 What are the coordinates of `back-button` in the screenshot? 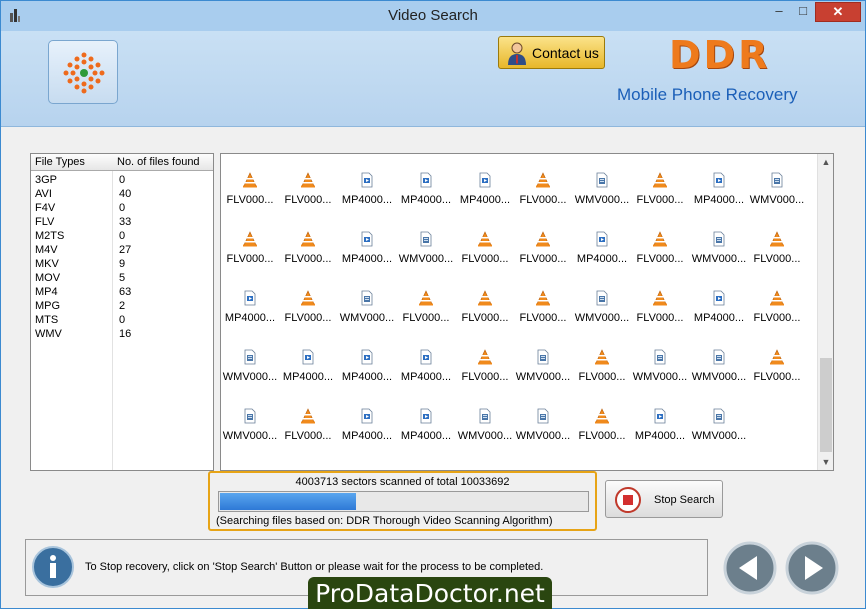 It's located at (750, 568).